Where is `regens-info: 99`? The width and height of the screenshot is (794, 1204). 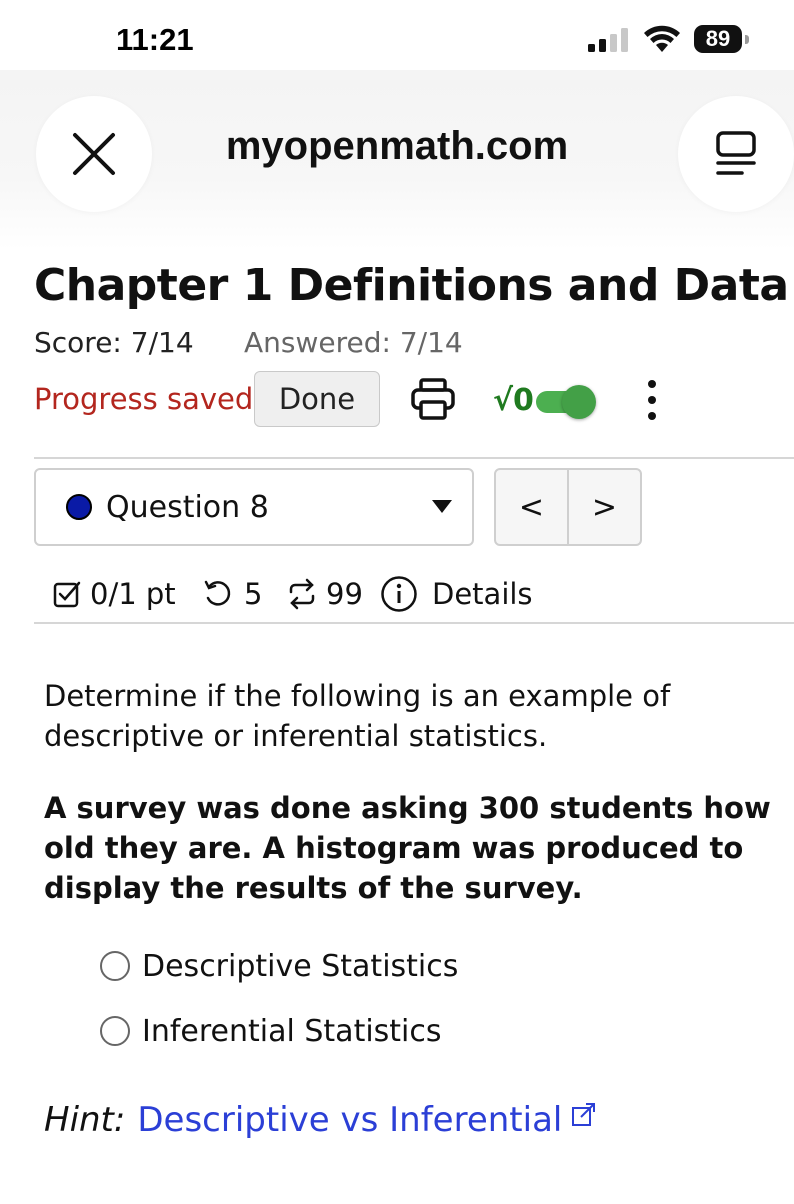 regens-info: 99 is located at coordinates (324, 594).